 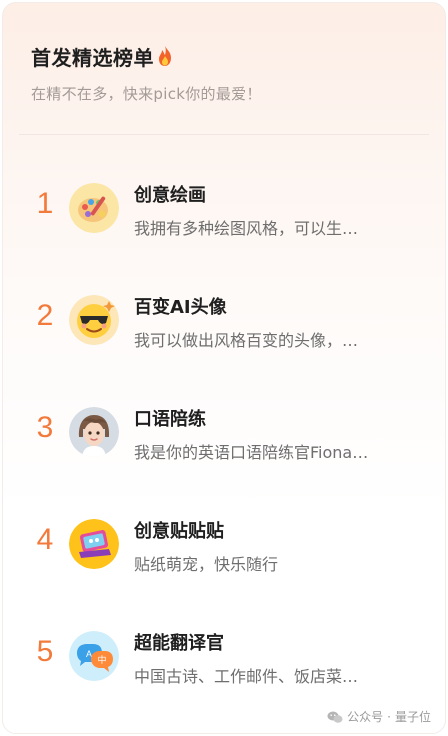 What do you see at coordinates (228, 56) in the screenshot?
I see `card-title: 首发精选榜单` at bounding box center [228, 56].